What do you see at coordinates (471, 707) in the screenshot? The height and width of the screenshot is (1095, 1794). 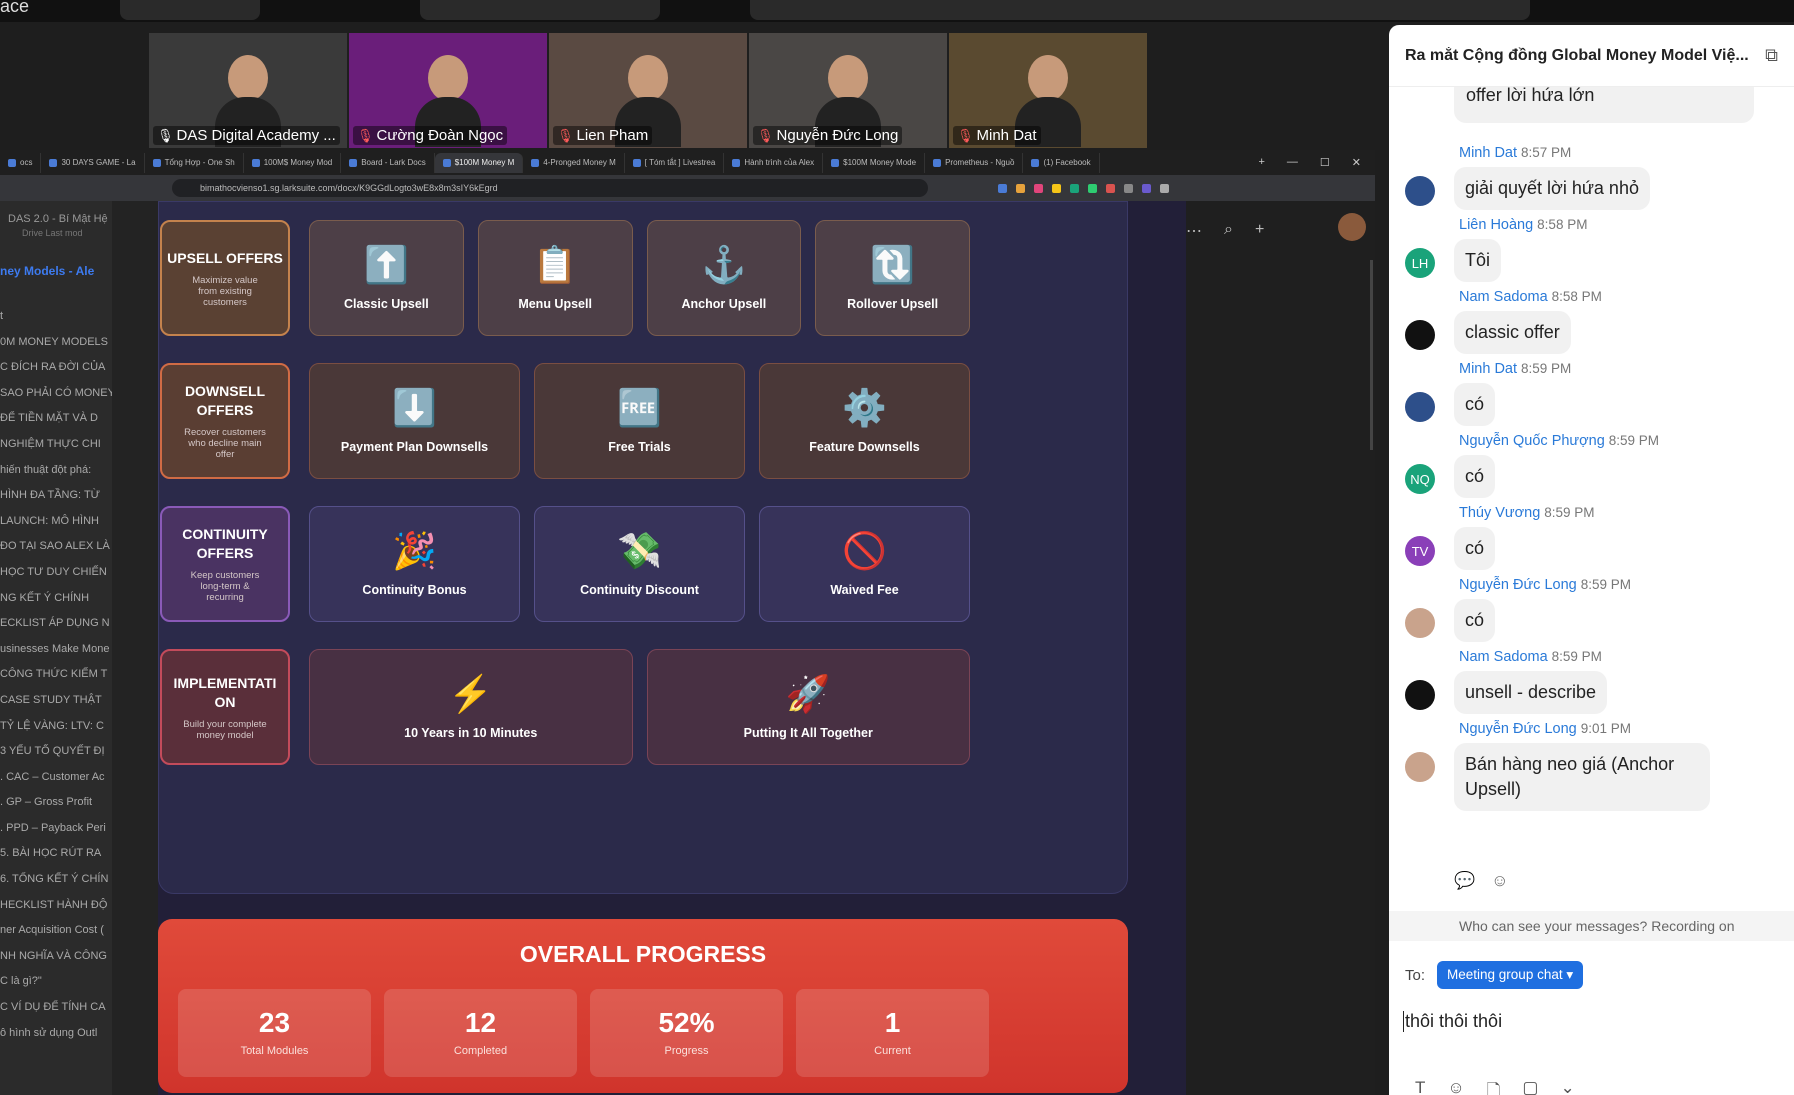 I see `module-card: ⚡ 10 Years in 10 Minutes` at bounding box center [471, 707].